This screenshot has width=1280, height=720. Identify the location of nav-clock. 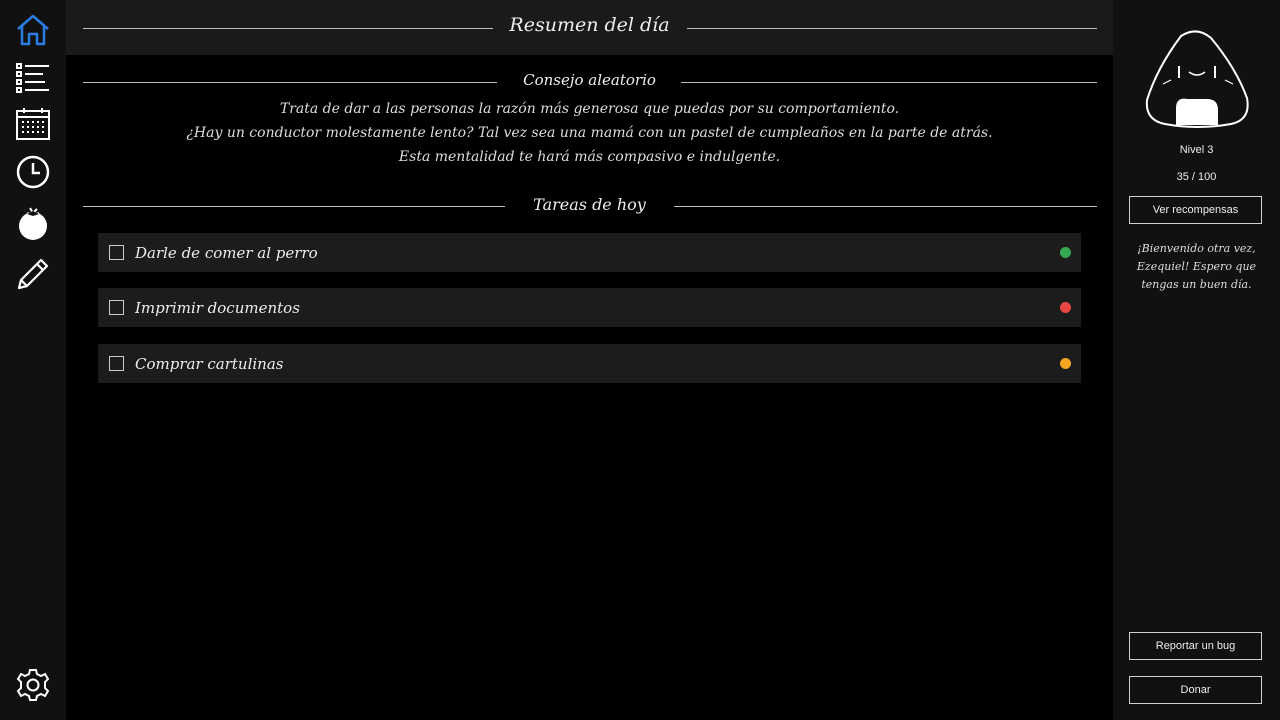
(33, 174).